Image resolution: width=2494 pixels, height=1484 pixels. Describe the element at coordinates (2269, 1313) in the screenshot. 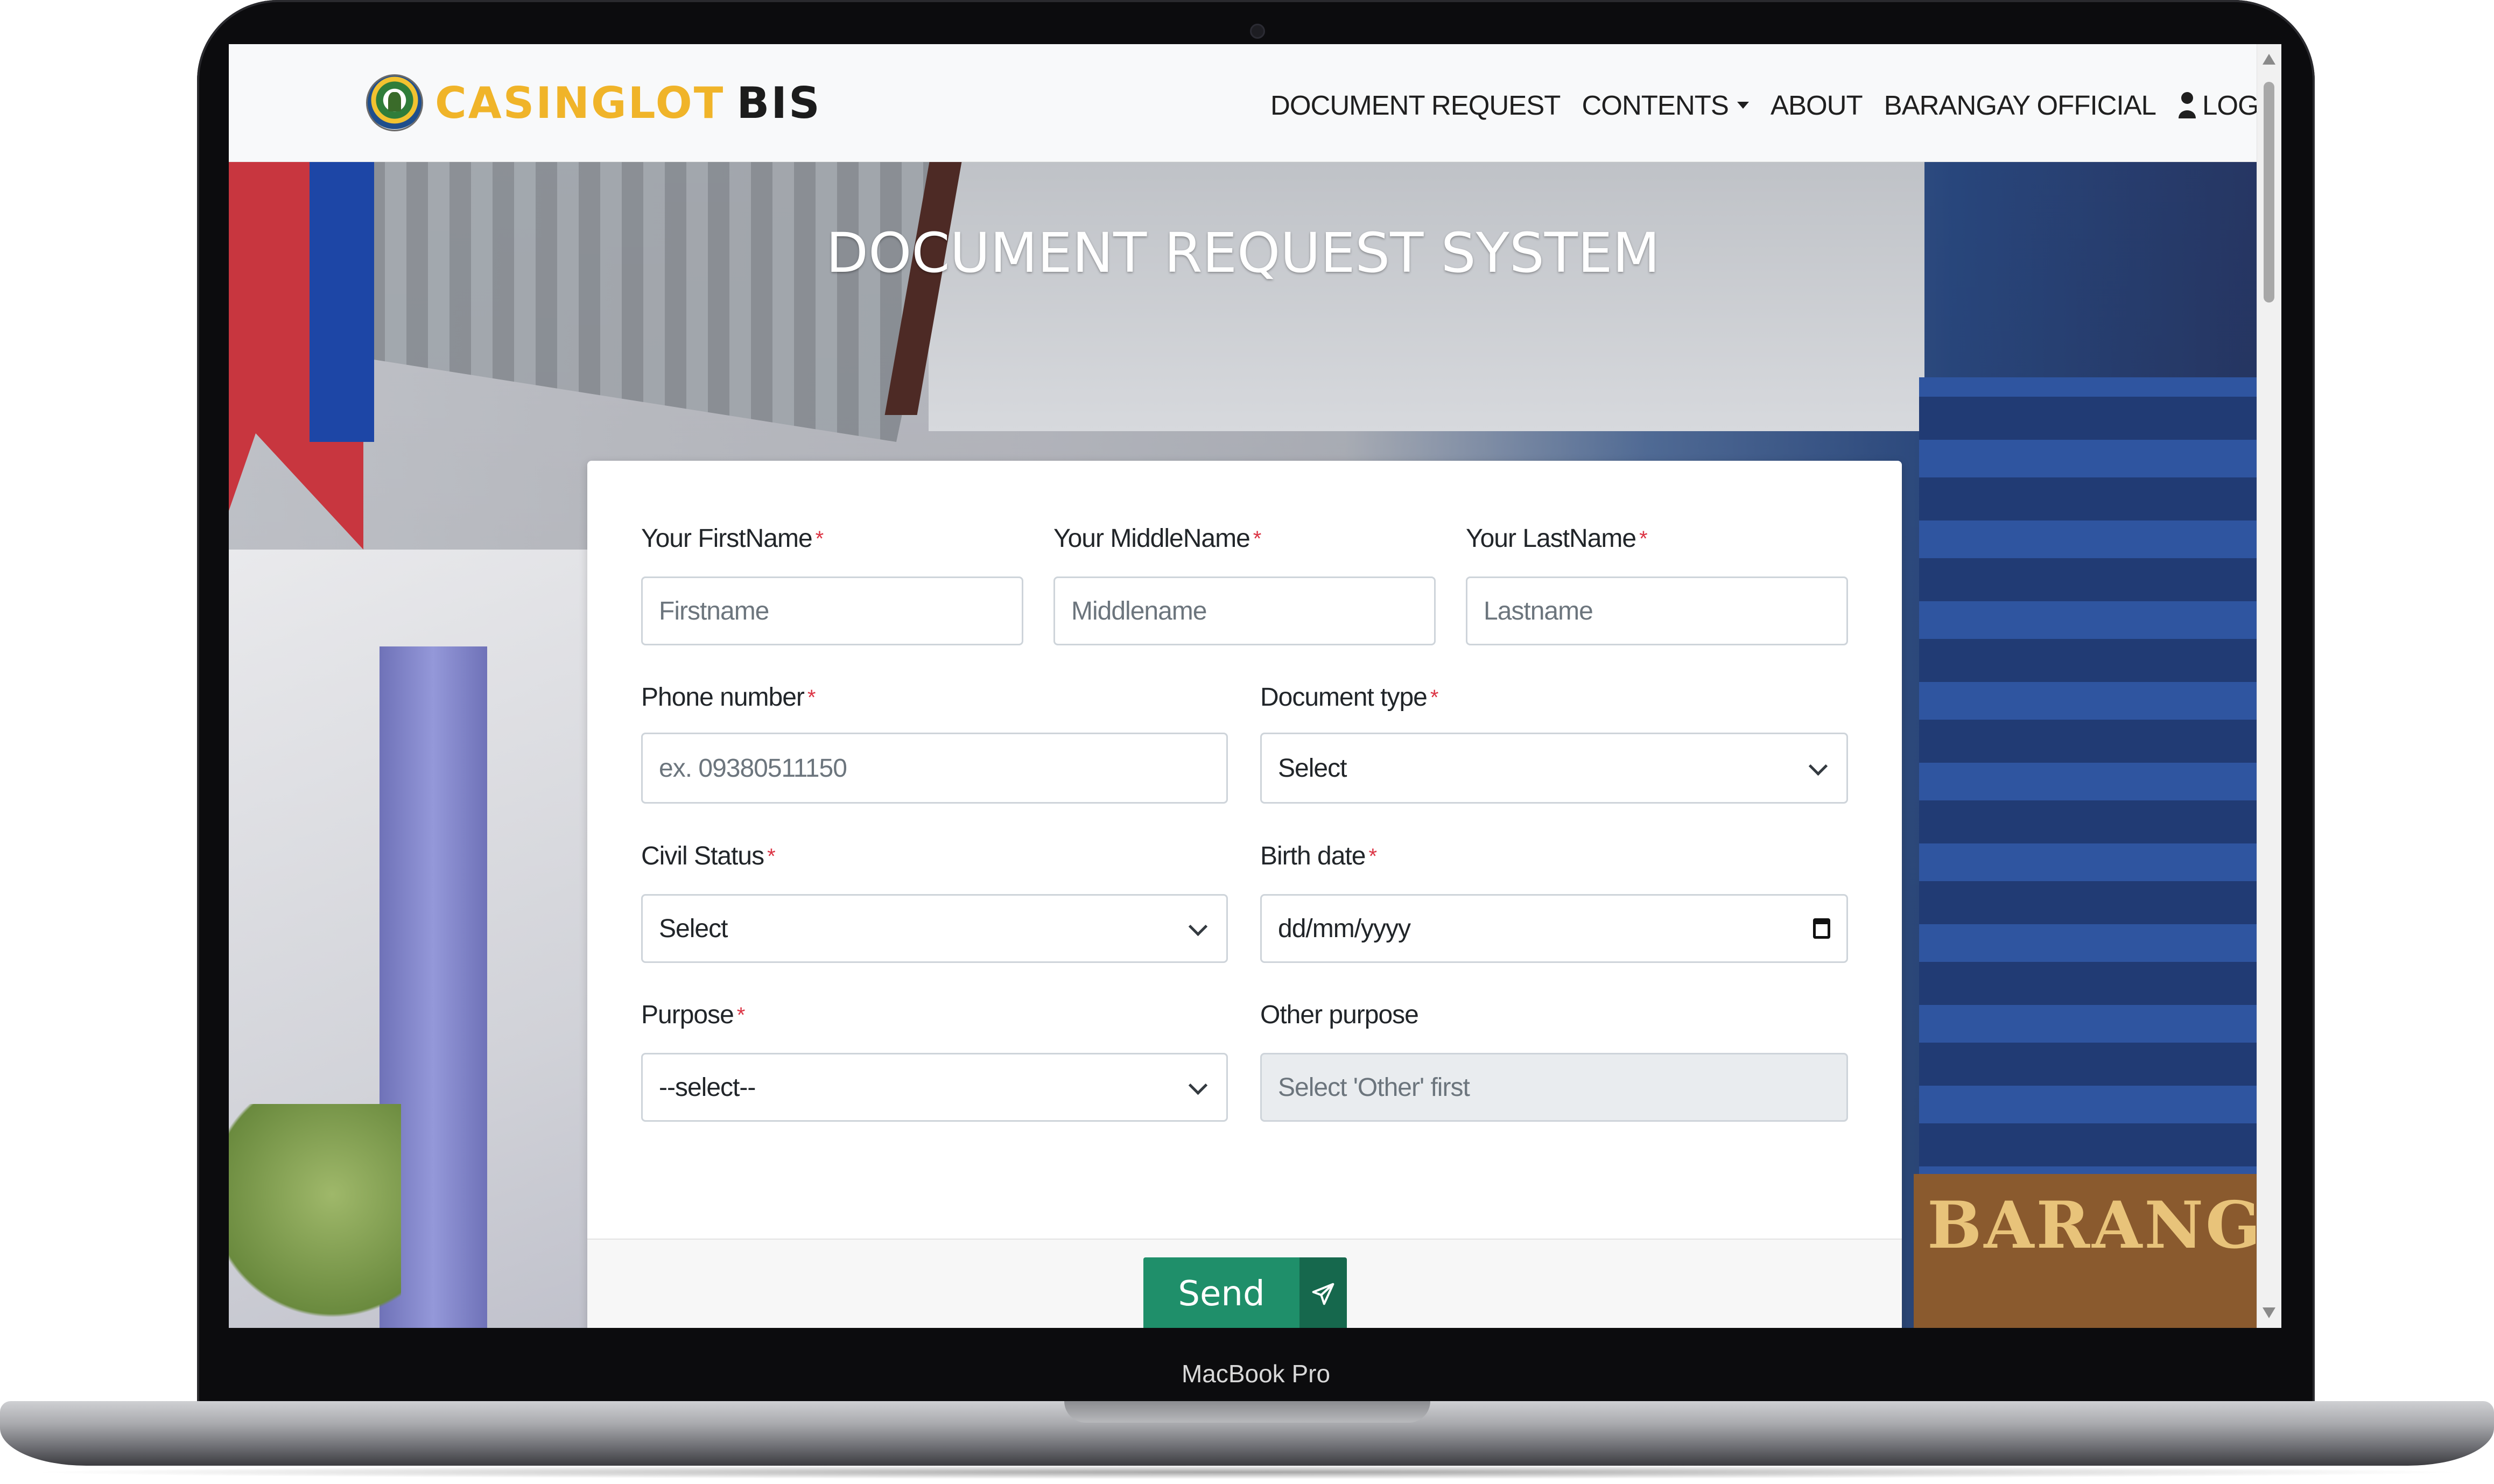

I see `scroll-down-arrow-icon` at that location.